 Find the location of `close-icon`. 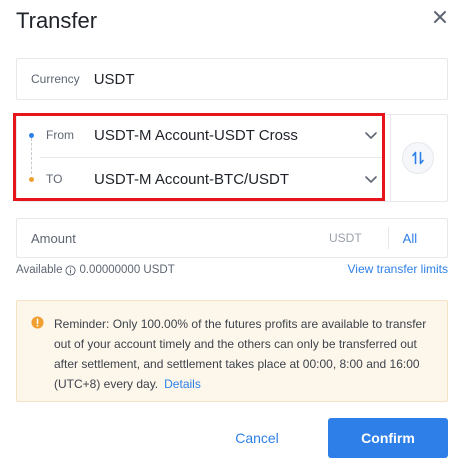

close-icon is located at coordinates (440, 17).